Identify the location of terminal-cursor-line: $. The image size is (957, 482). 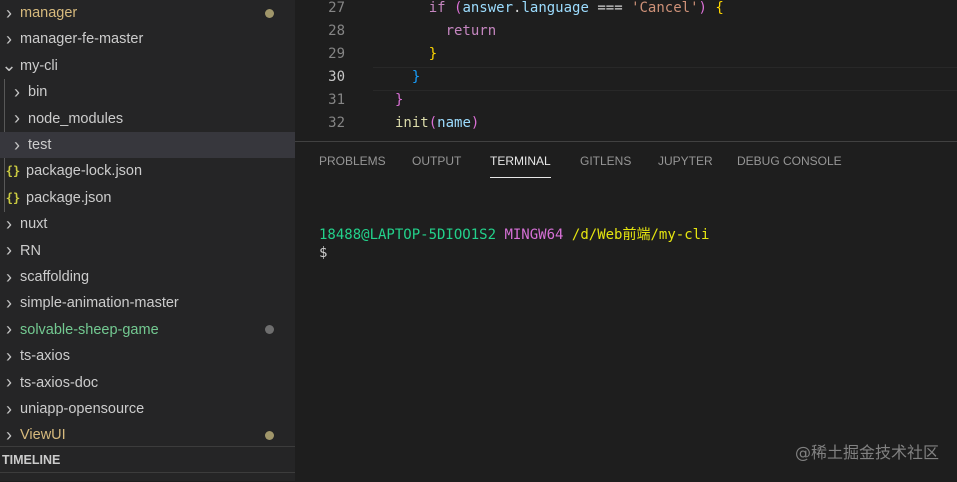
(323, 253).